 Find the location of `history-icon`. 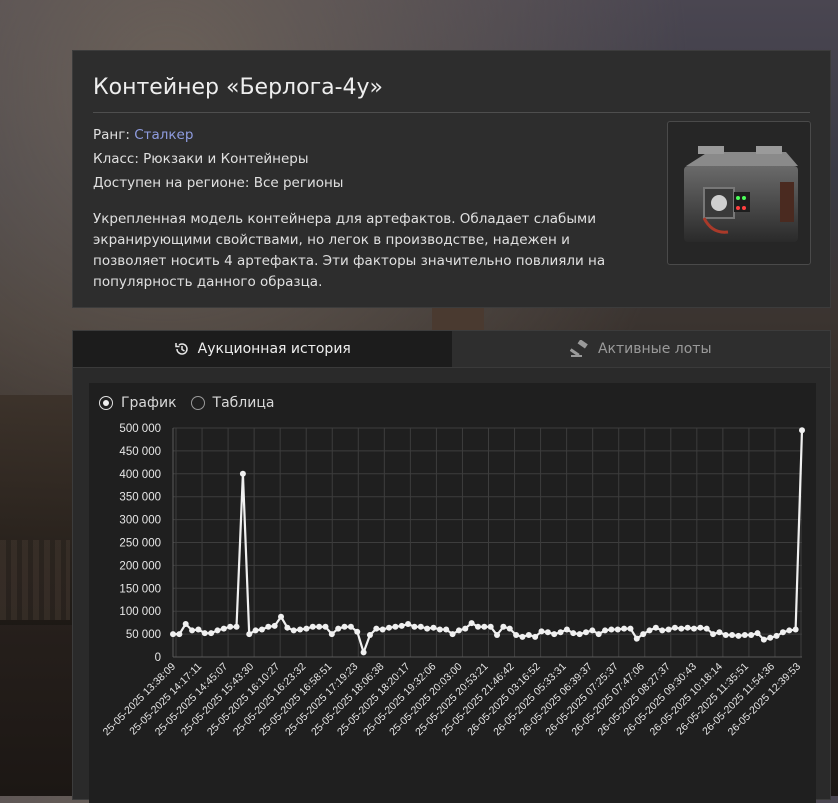

history-icon is located at coordinates (181, 349).